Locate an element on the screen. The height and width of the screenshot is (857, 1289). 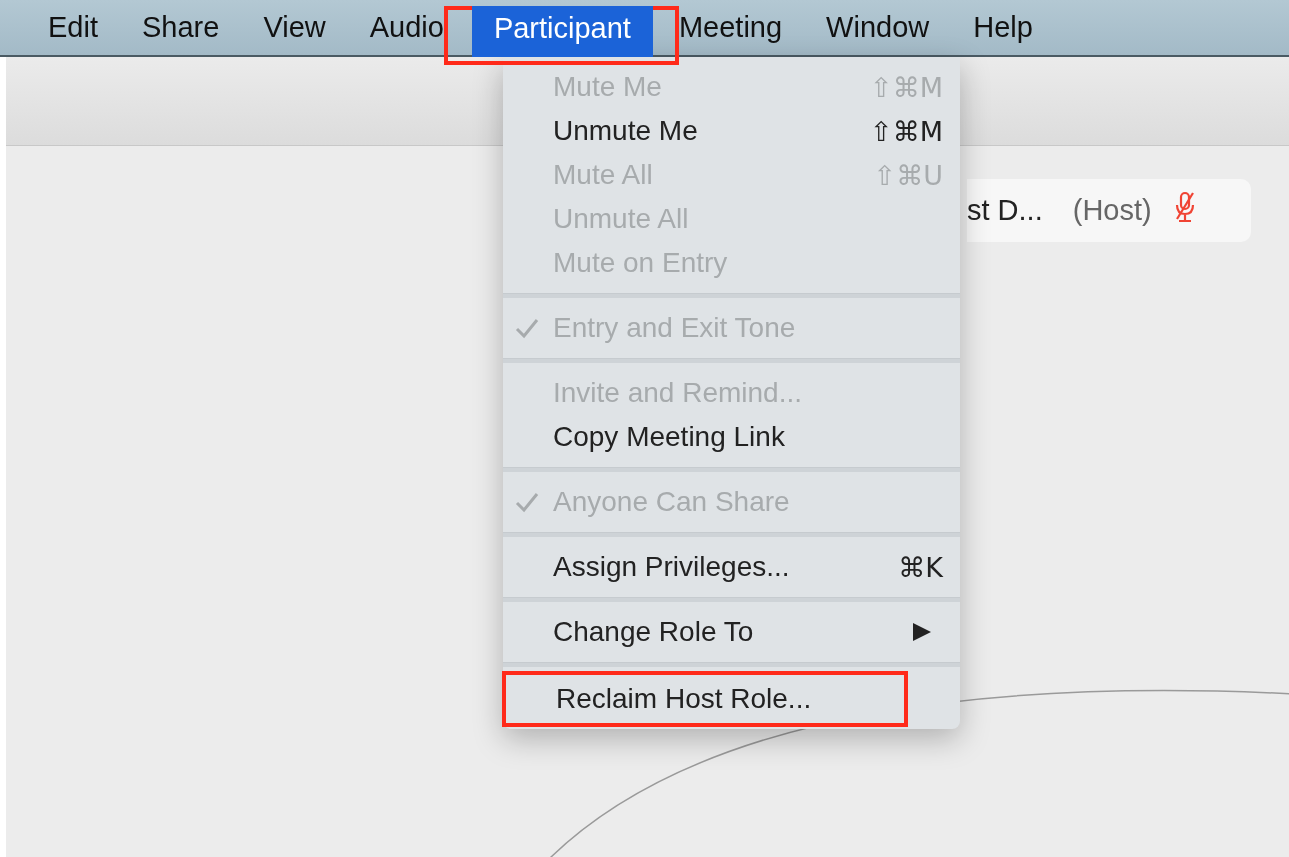
menu-bar-item: Help is located at coordinates (1003, 27).